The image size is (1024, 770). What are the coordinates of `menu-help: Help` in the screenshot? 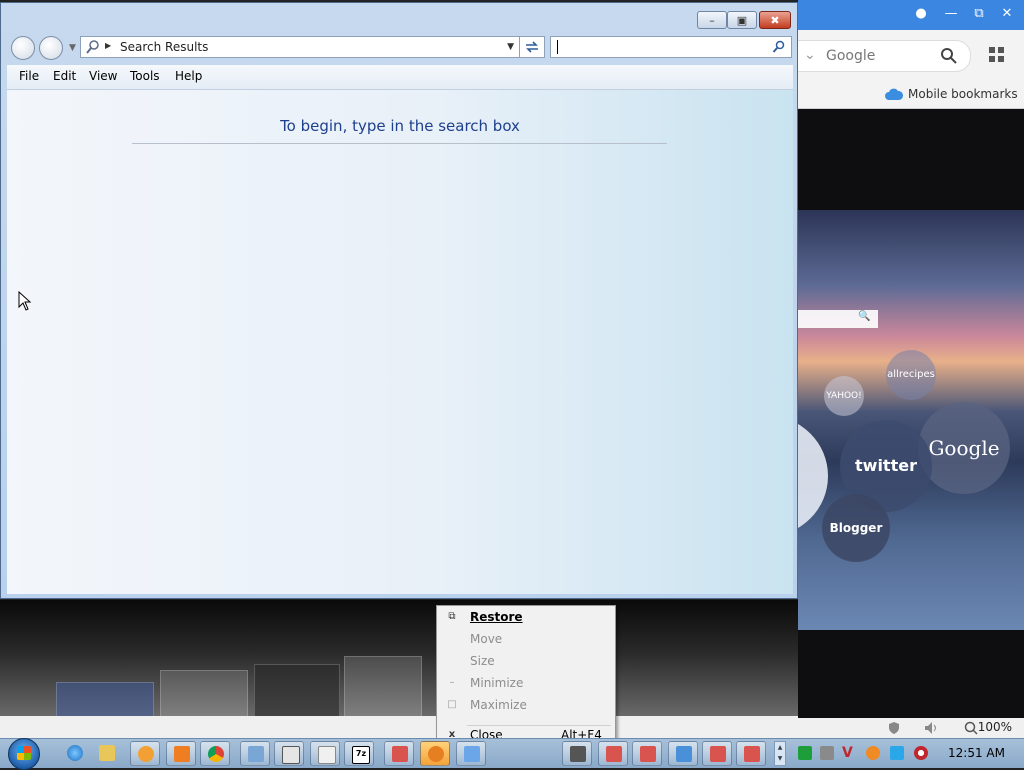 It's located at (188, 76).